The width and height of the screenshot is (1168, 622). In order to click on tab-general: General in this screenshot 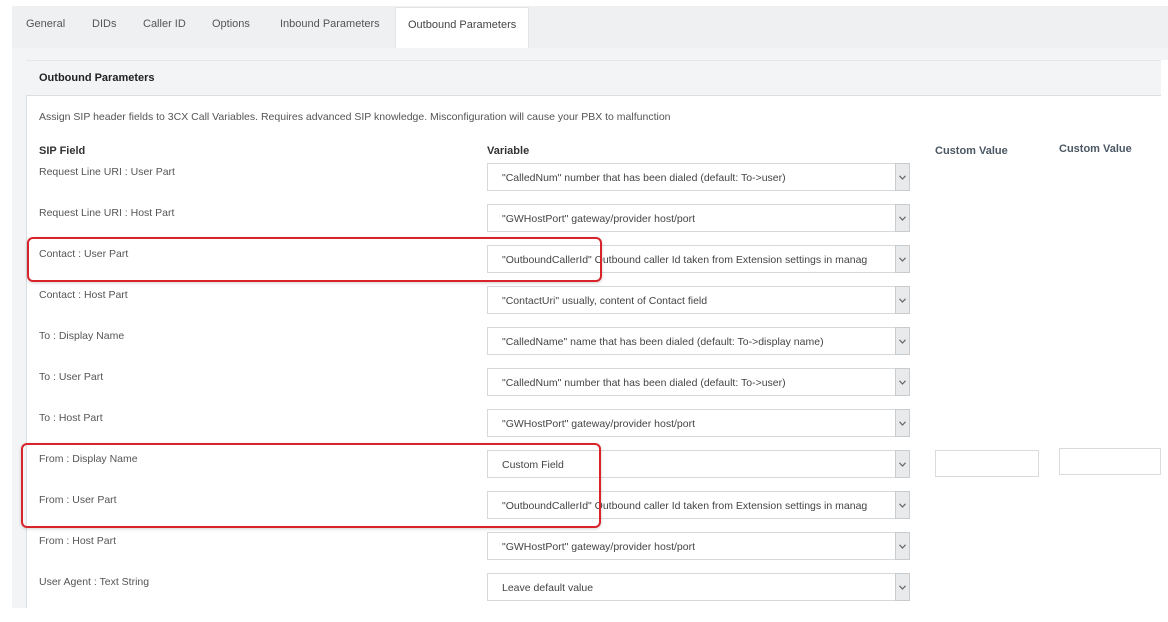, I will do `click(45, 24)`.